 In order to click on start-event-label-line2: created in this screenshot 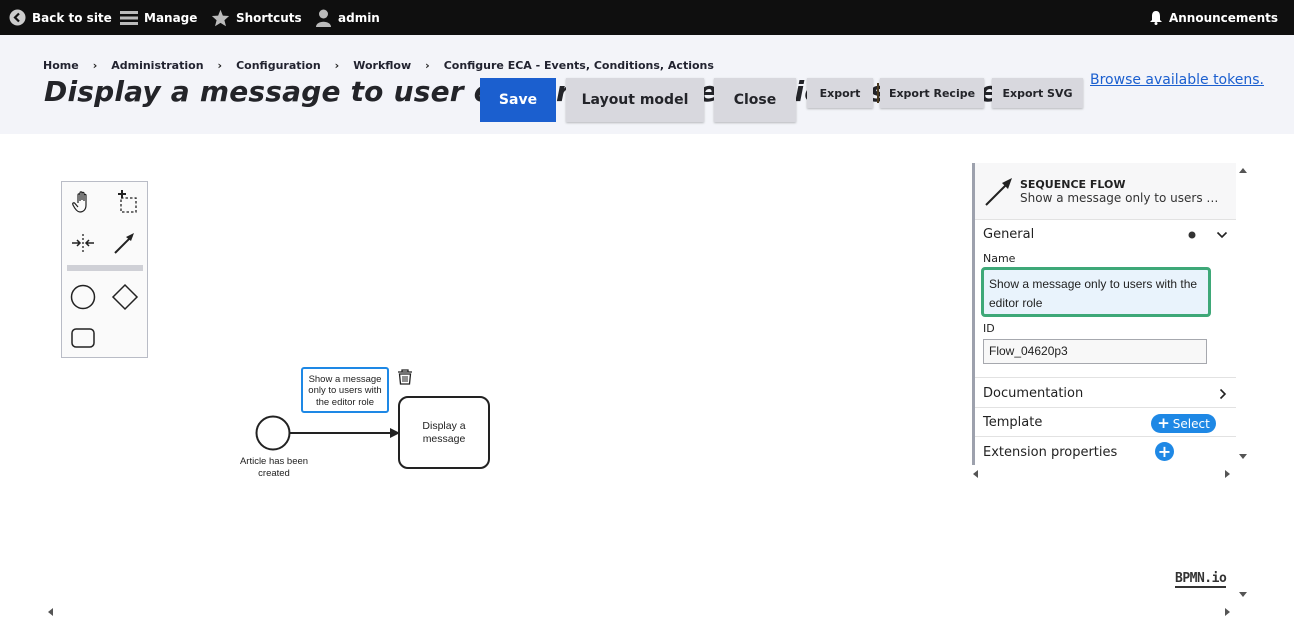, I will do `click(274, 473)`.